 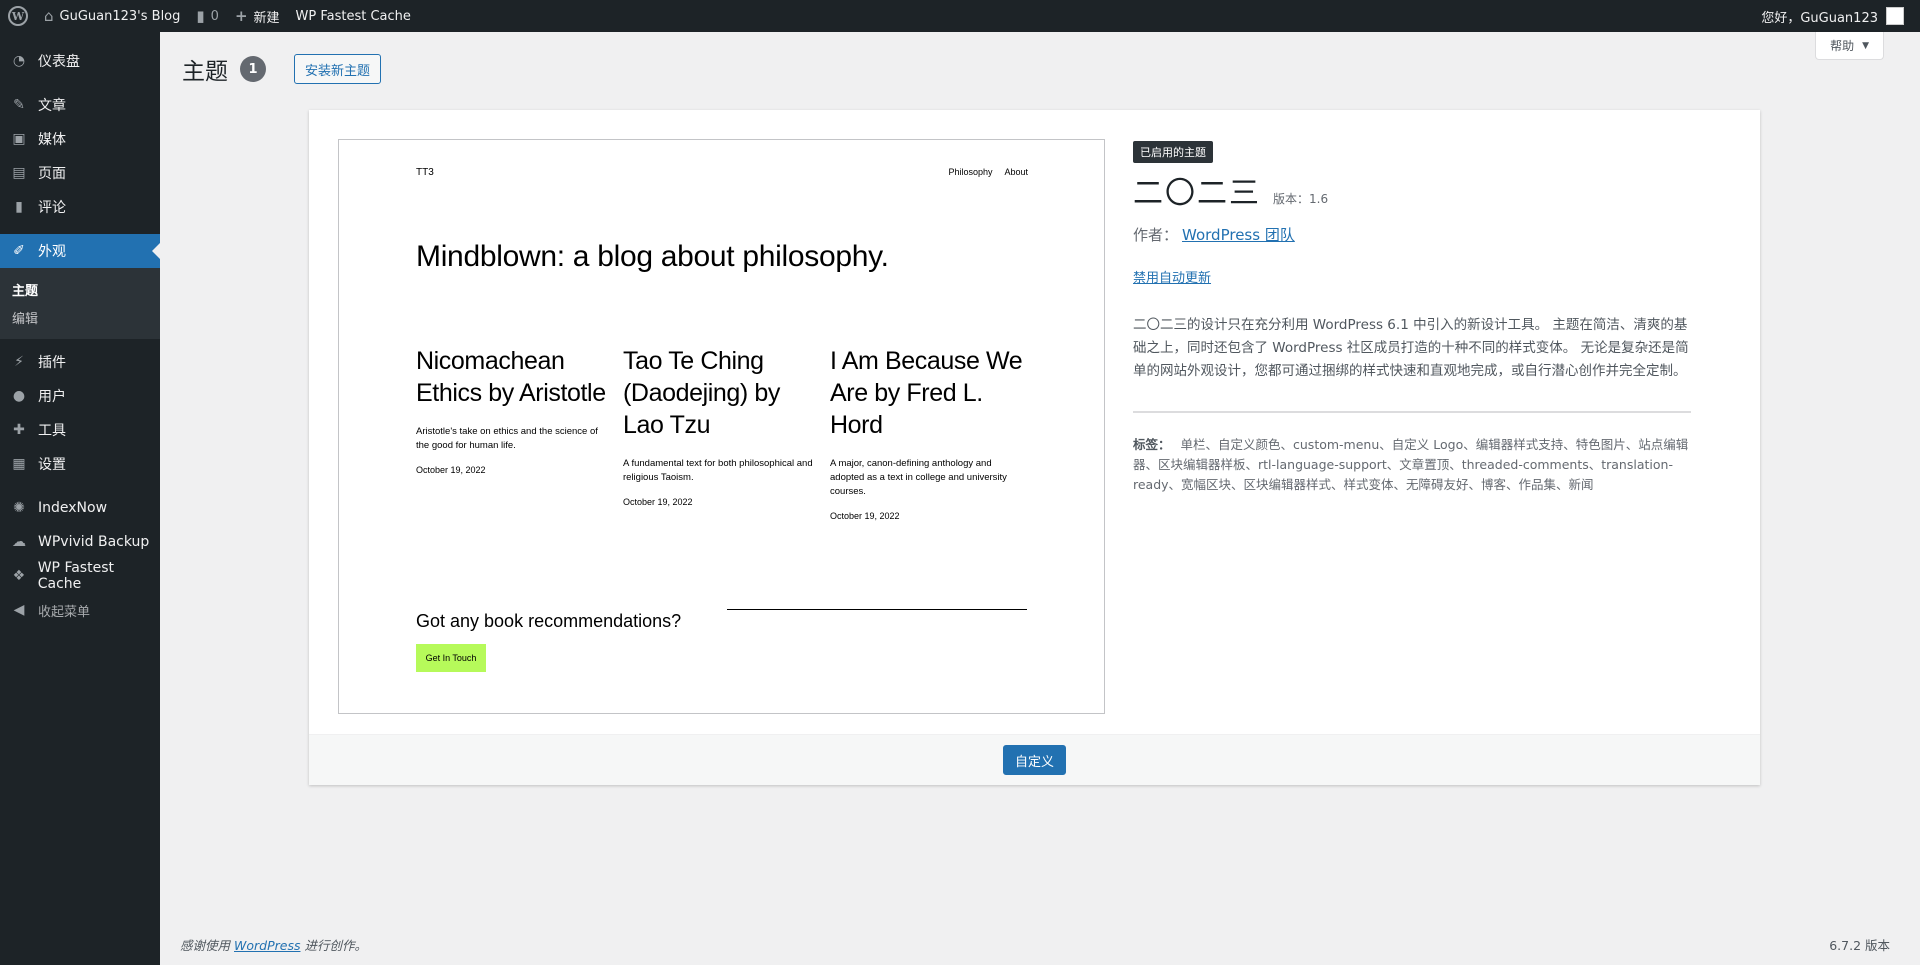 I want to click on appearance-submenu: 主题 编辑, so click(x=80, y=303).